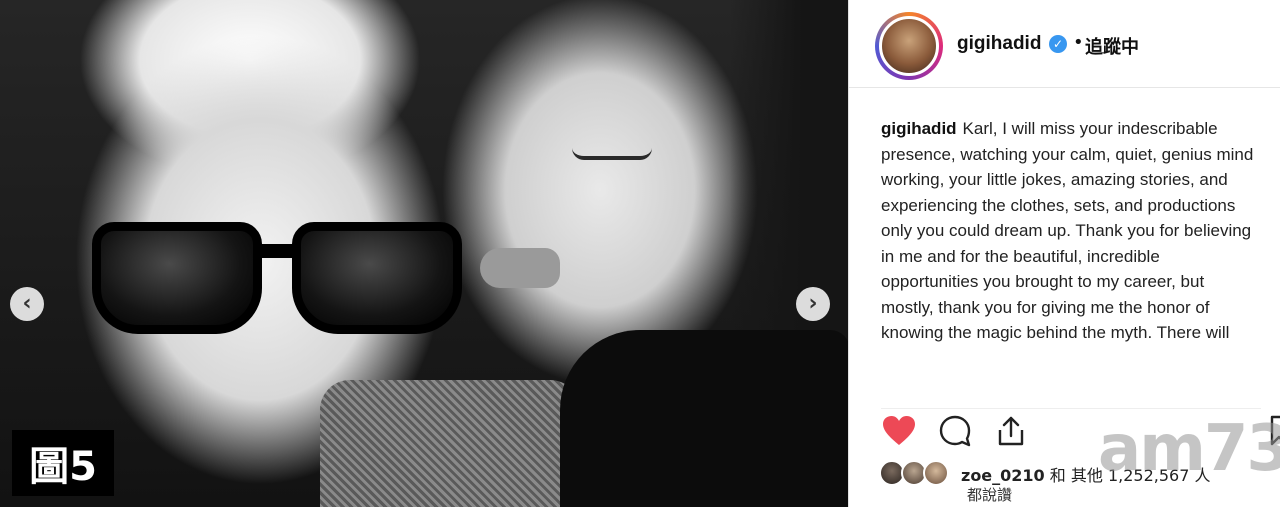 The image size is (1280, 507). I want to click on avatar-image, so click(909, 46).